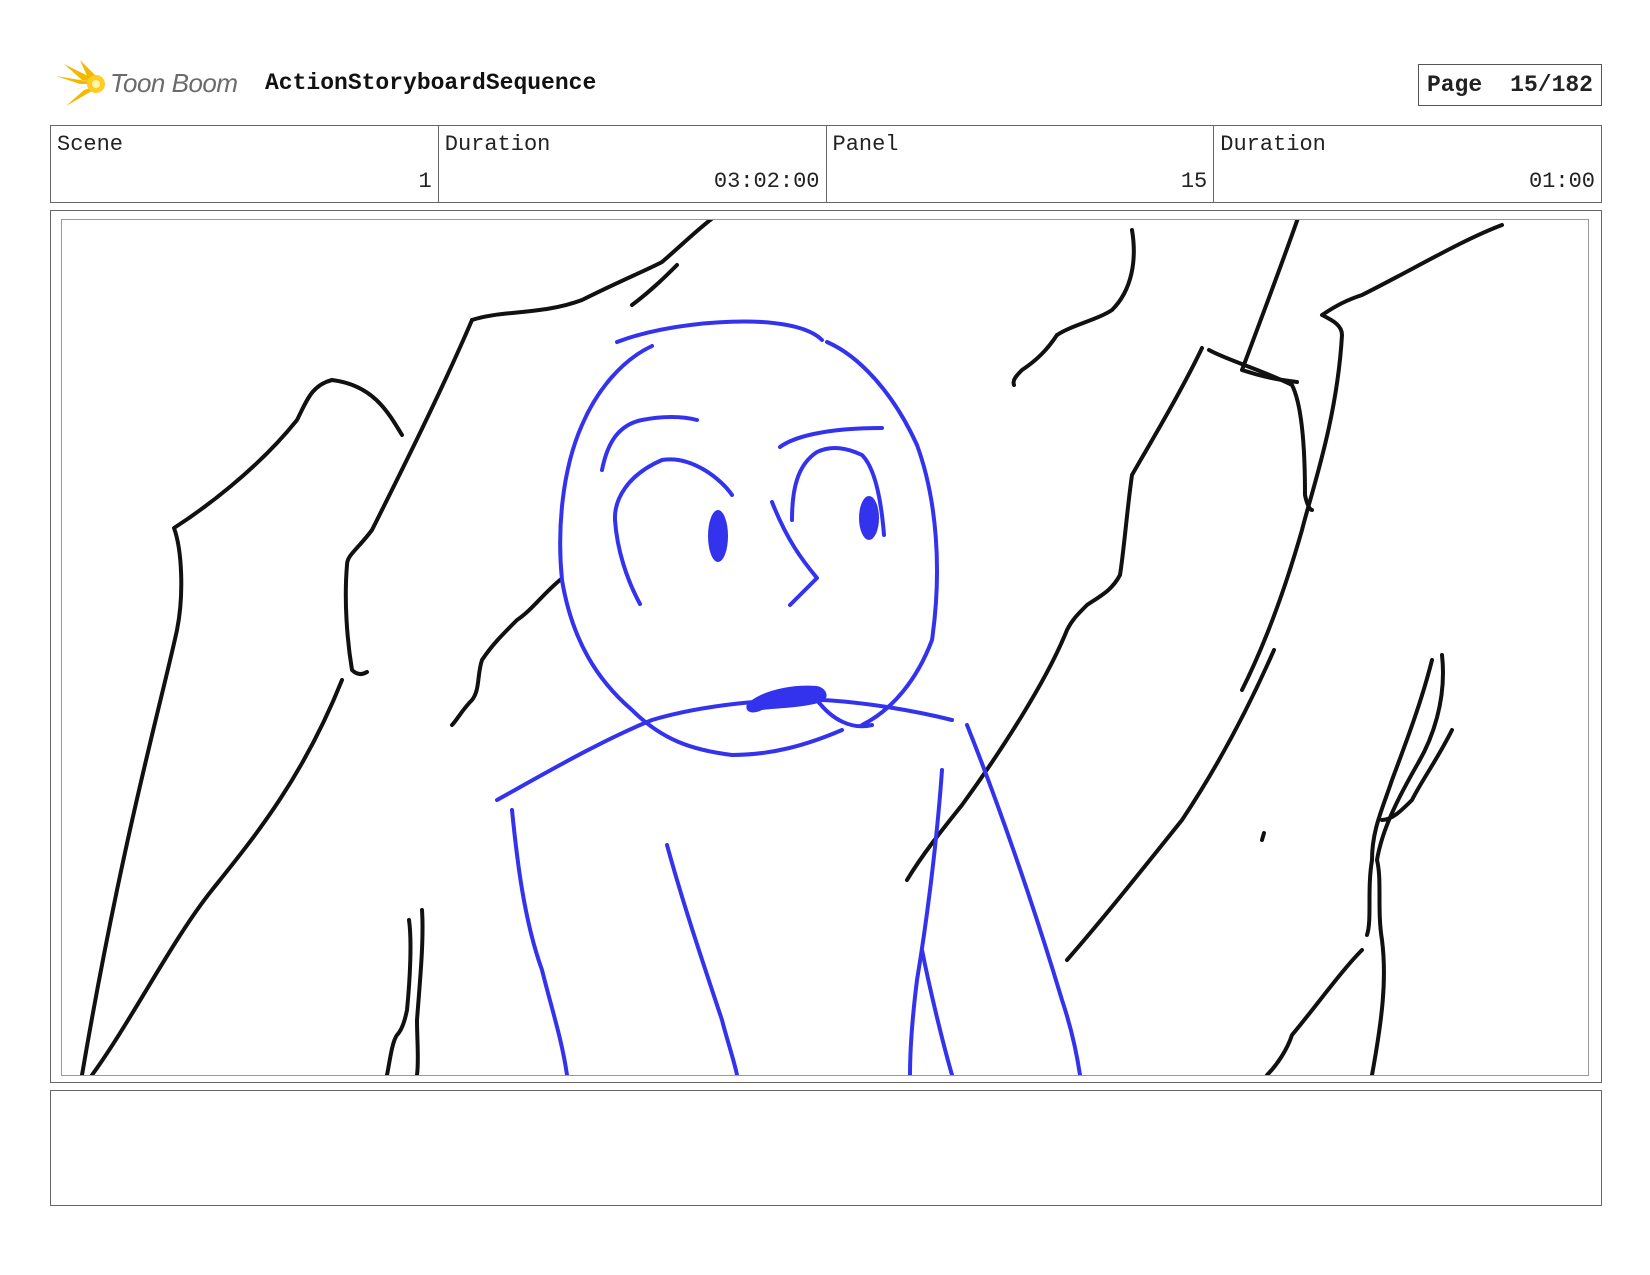  I want to click on scene-label: Scene, so click(90, 144).